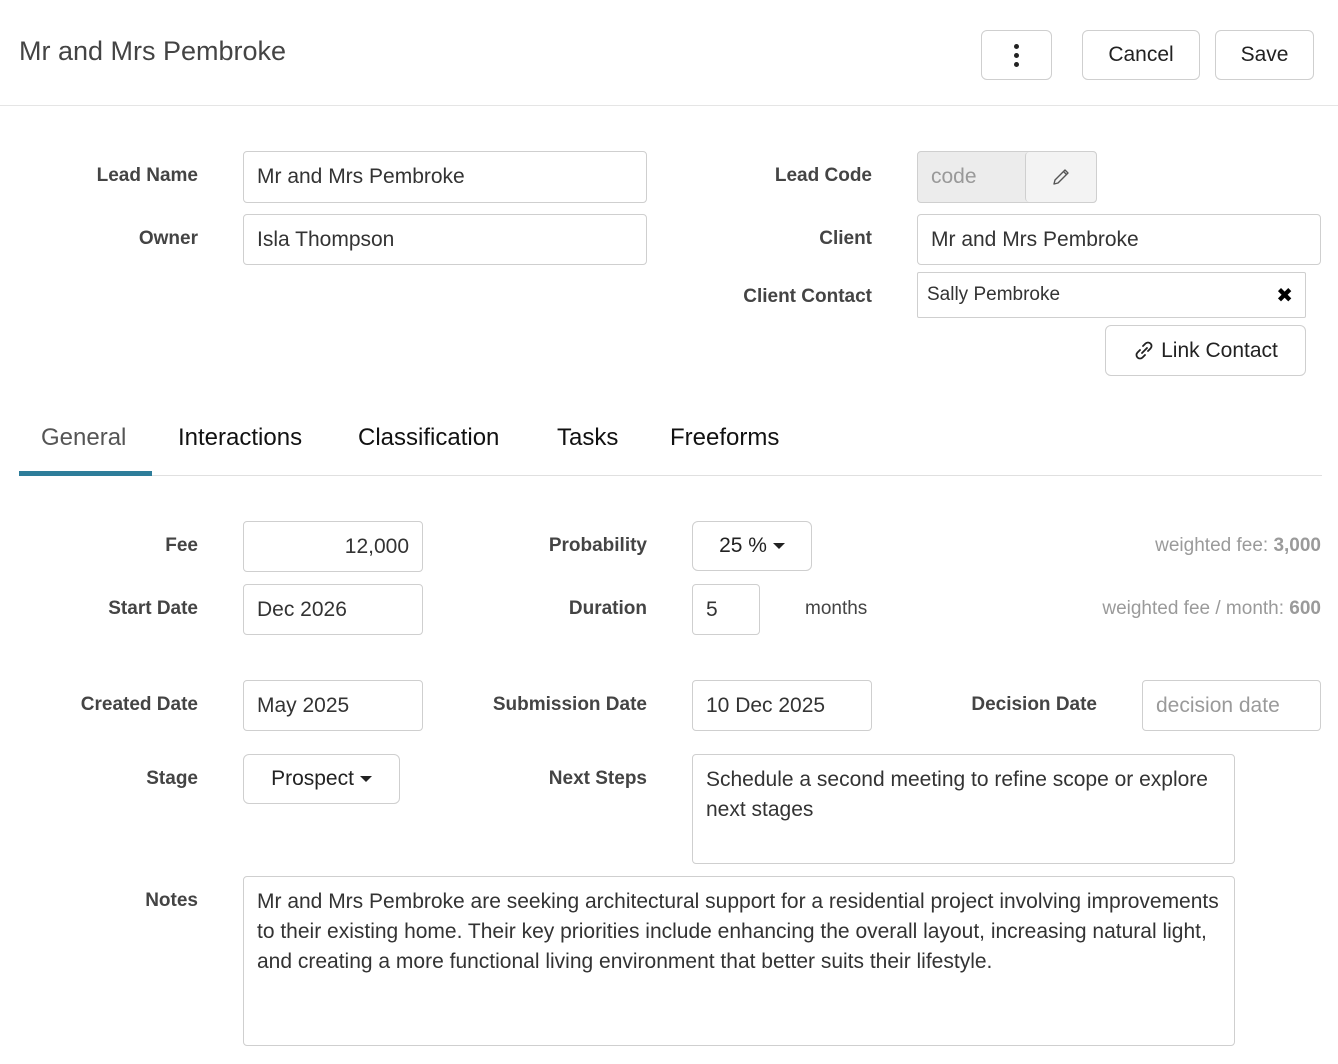 This screenshot has height=1064, width=1338. I want to click on pencil-icon, so click(1061, 177).